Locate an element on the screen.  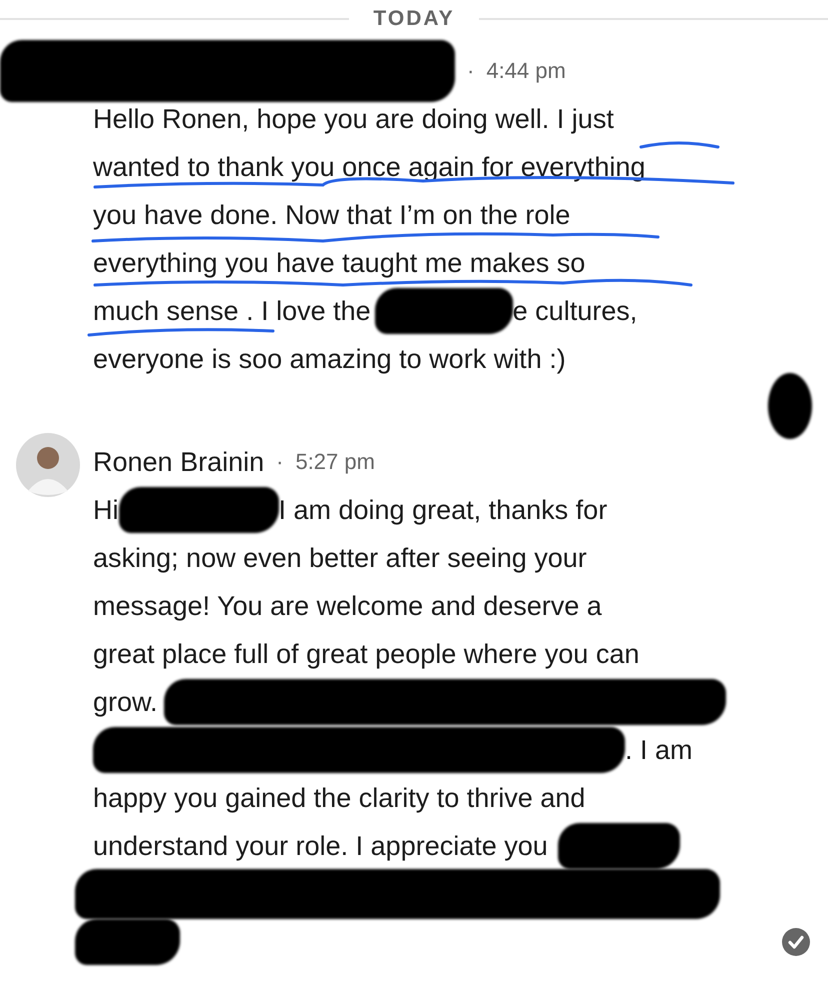
avatar is located at coordinates (48, 465).